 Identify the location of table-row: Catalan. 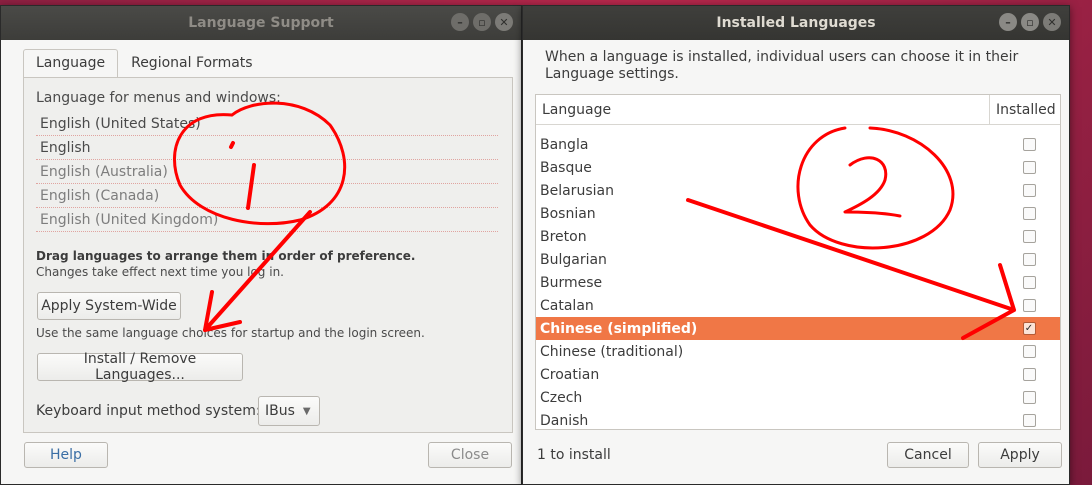
(798, 305).